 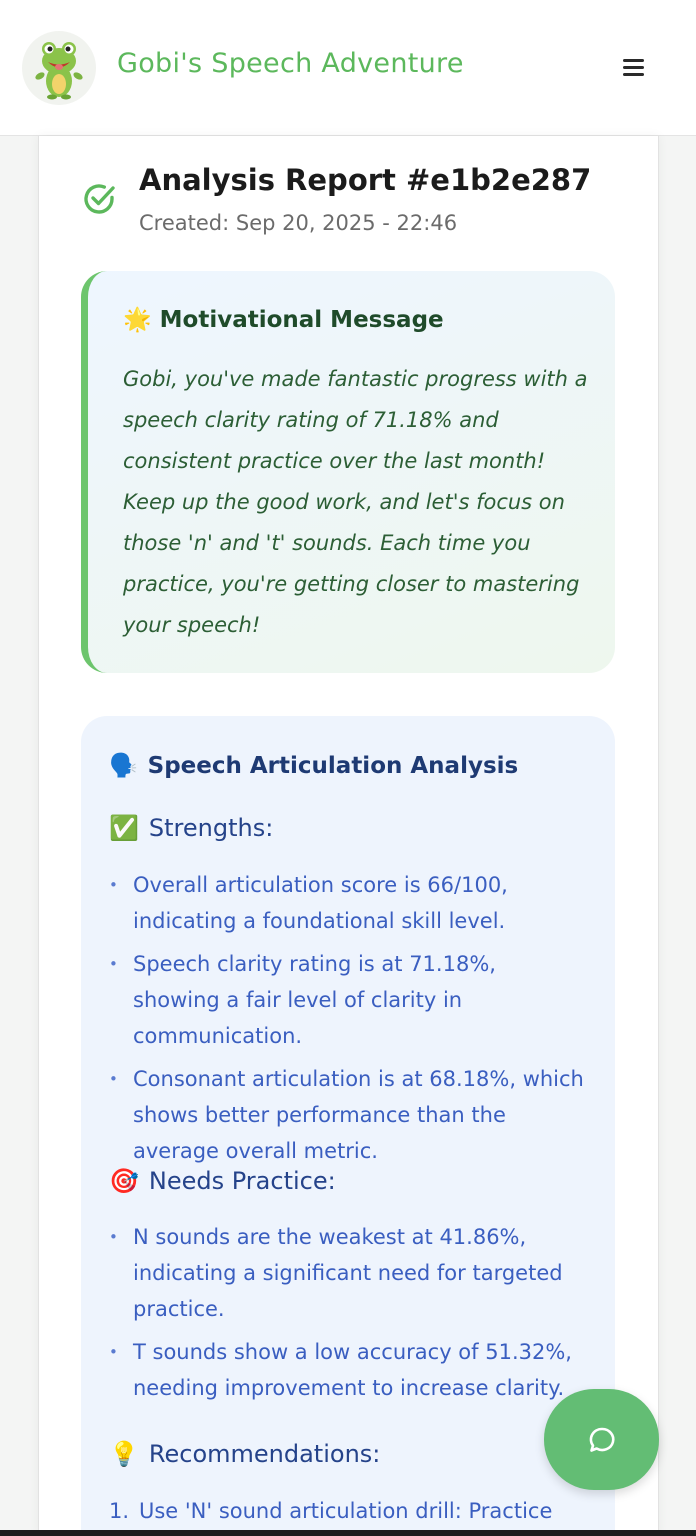 What do you see at coordinates (365, 180) in the screenshot?
I see `report-title: Analysis Report #e1b2e287` at bounding box center [365, 180].